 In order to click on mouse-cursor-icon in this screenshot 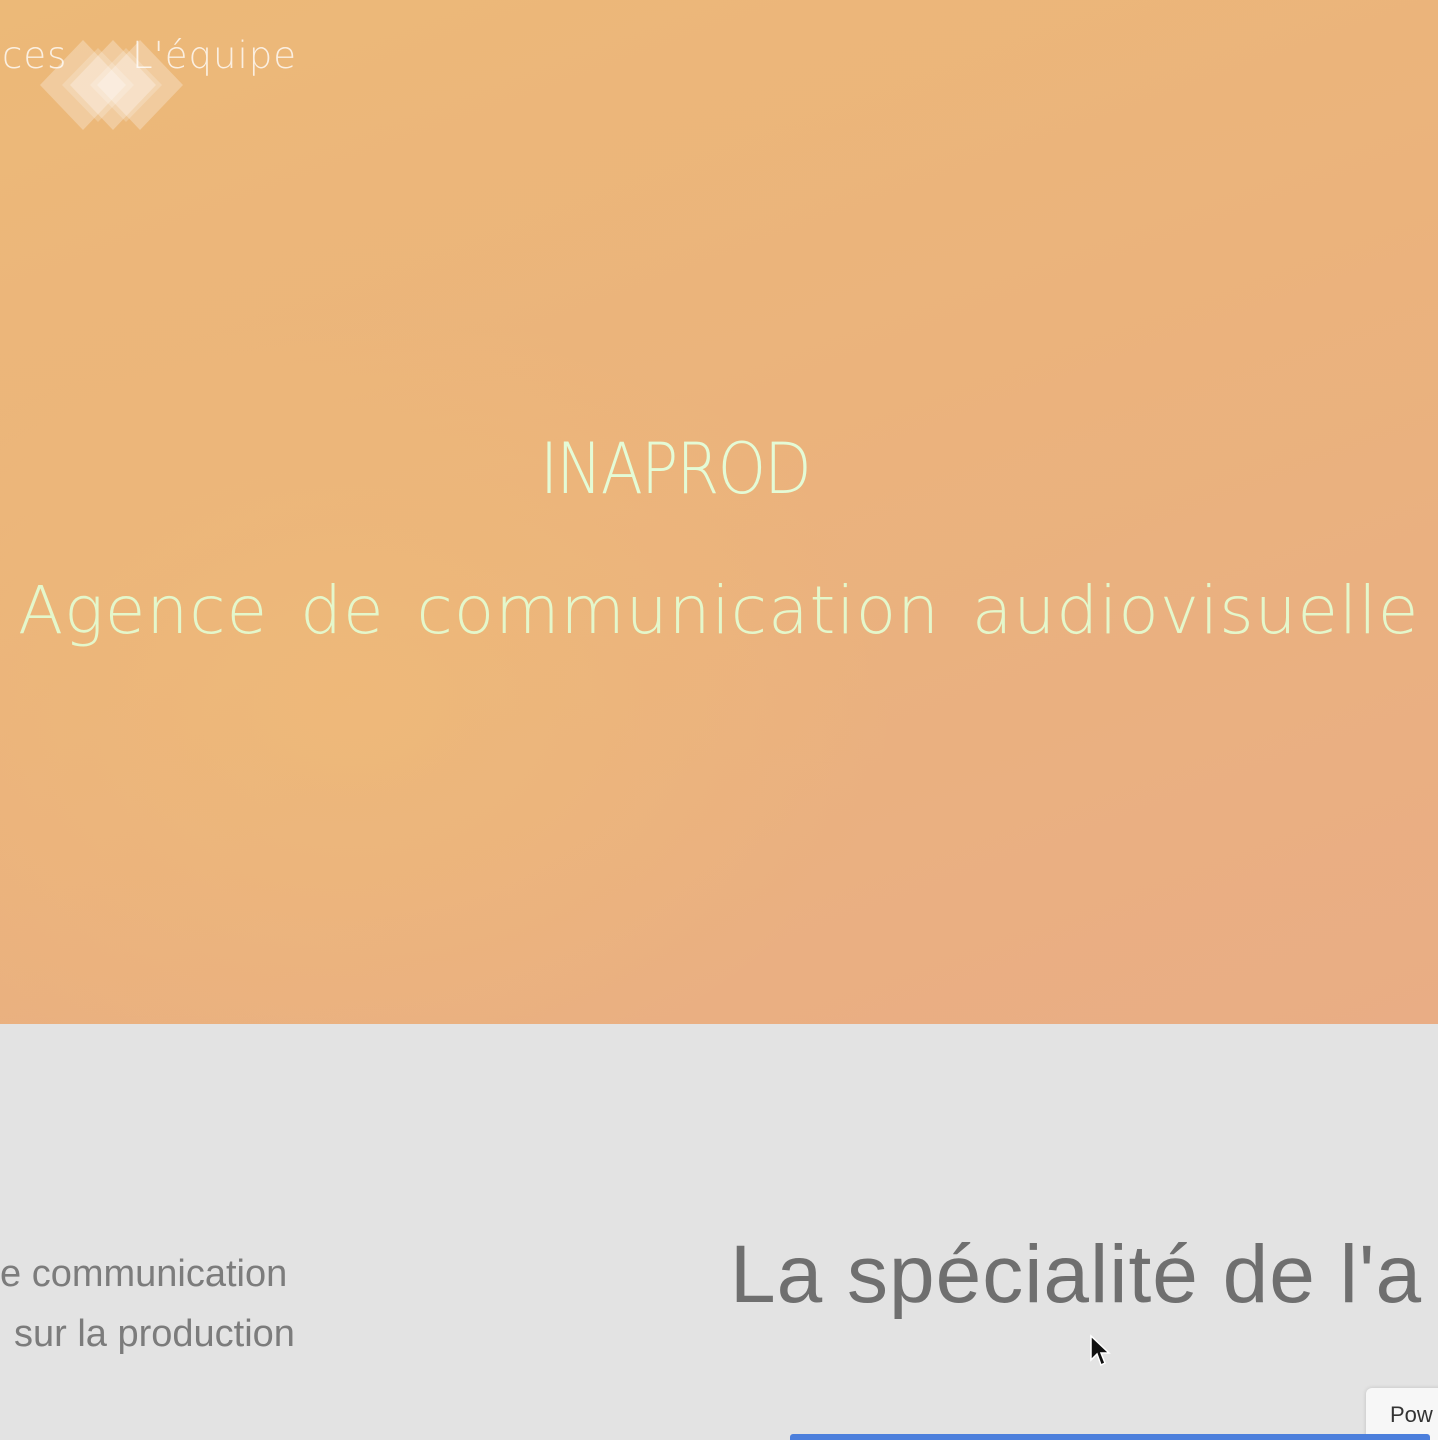, I will do `click(1100, 1350)`.